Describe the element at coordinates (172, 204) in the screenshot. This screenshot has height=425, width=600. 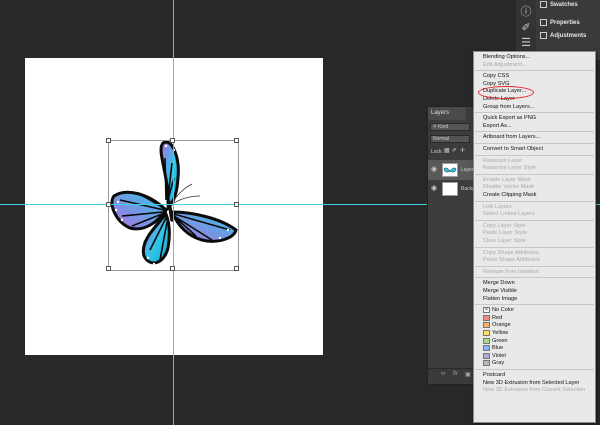
I see `transform-bounding-box` at that location.